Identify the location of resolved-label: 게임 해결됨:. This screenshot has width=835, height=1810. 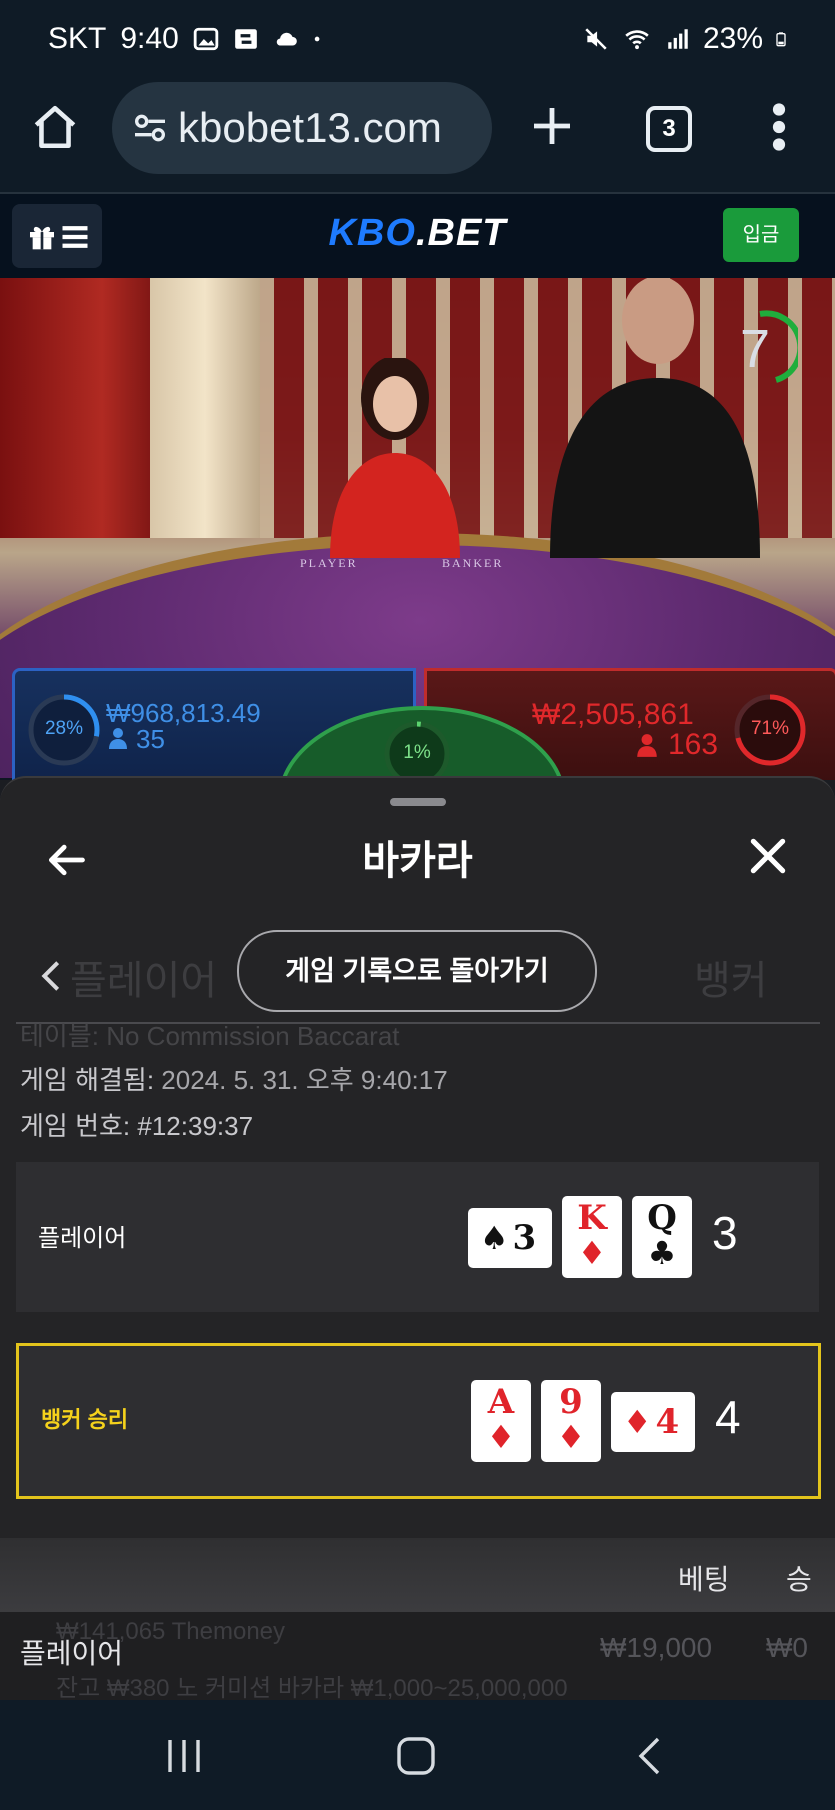
(87, 1080).